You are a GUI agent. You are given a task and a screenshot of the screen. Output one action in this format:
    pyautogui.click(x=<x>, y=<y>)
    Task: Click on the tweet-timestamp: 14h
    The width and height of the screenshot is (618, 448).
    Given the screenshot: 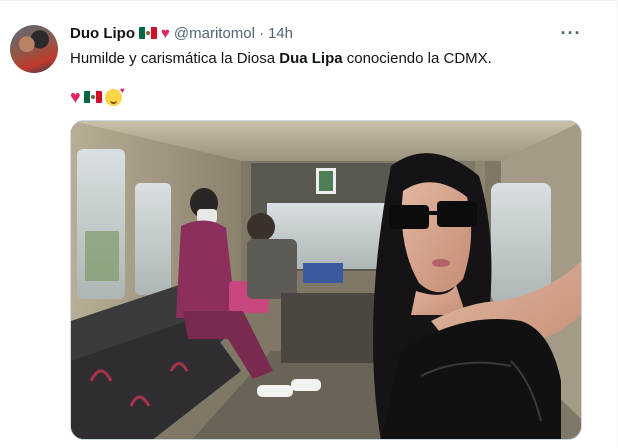 What is the action you would take?
    pyautogui.click(x=280, y=33)
    